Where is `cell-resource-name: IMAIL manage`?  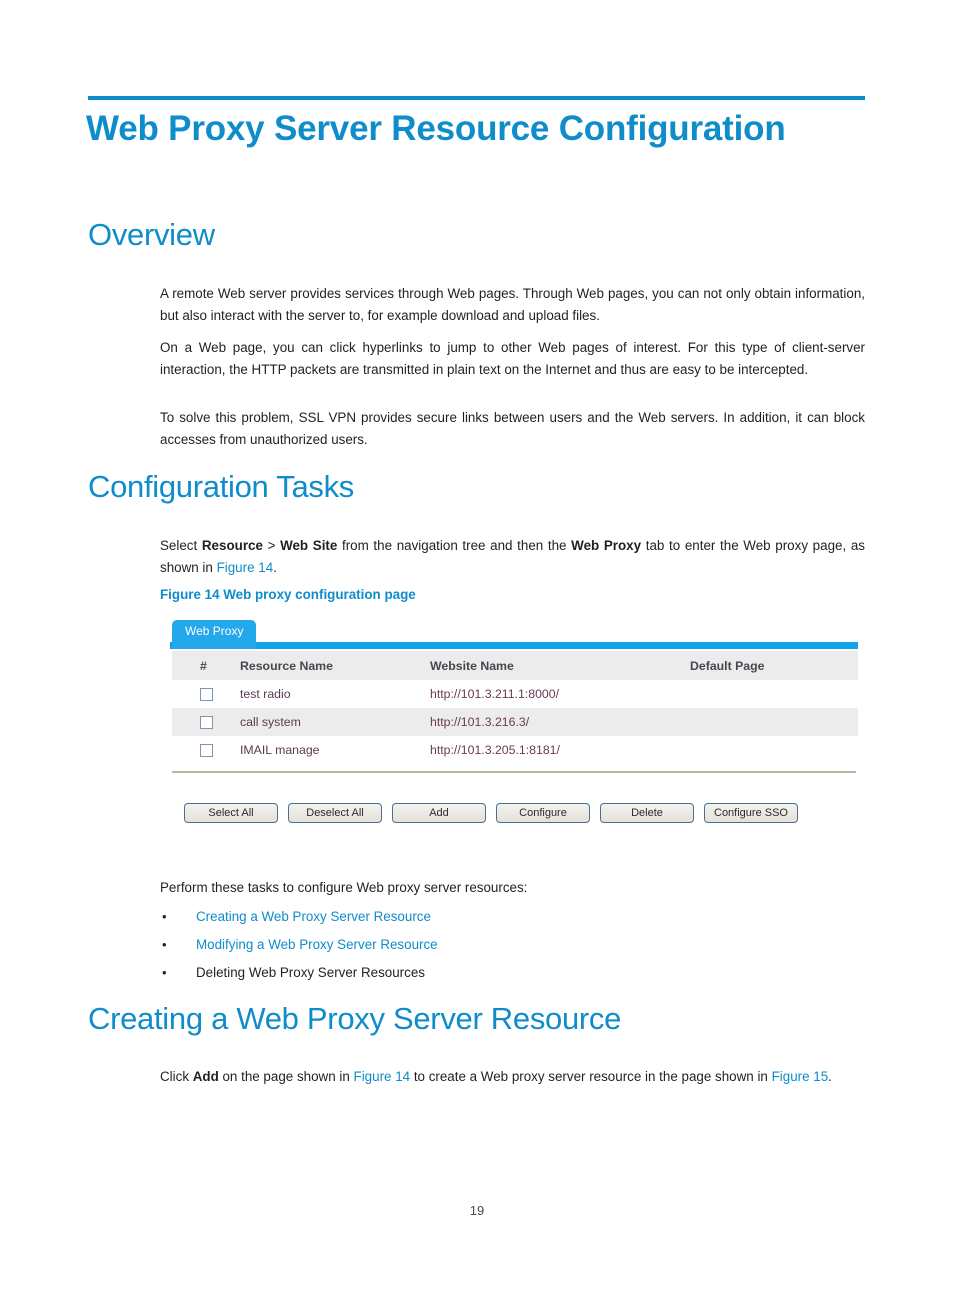 cell-resource-name: IMAIL manage is located at coordinates (280, 750).